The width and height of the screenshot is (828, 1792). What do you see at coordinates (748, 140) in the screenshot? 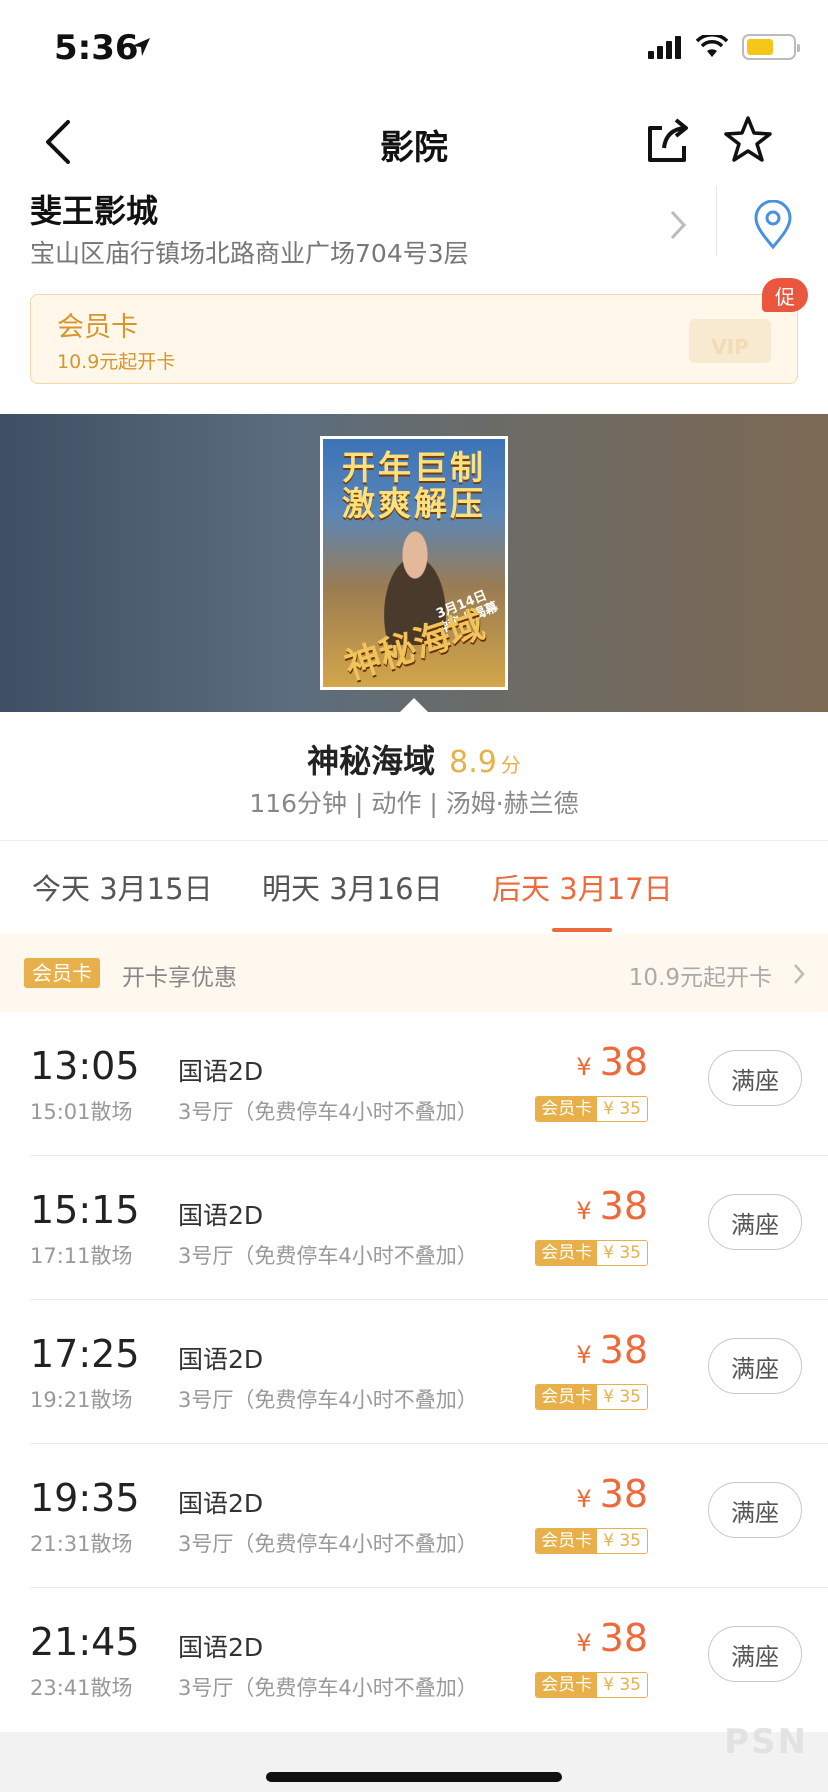
I see `favorite-star-button` at bounding box center [748, 140].